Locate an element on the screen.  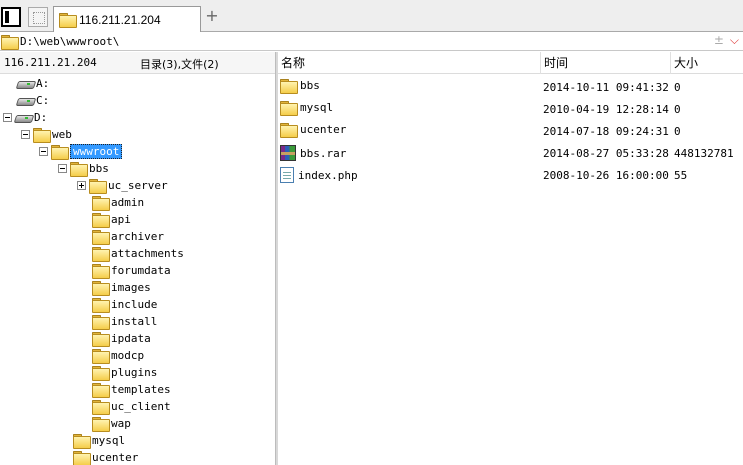
tab-host: 116.211.21.204 is located at coordinates (127, 19).